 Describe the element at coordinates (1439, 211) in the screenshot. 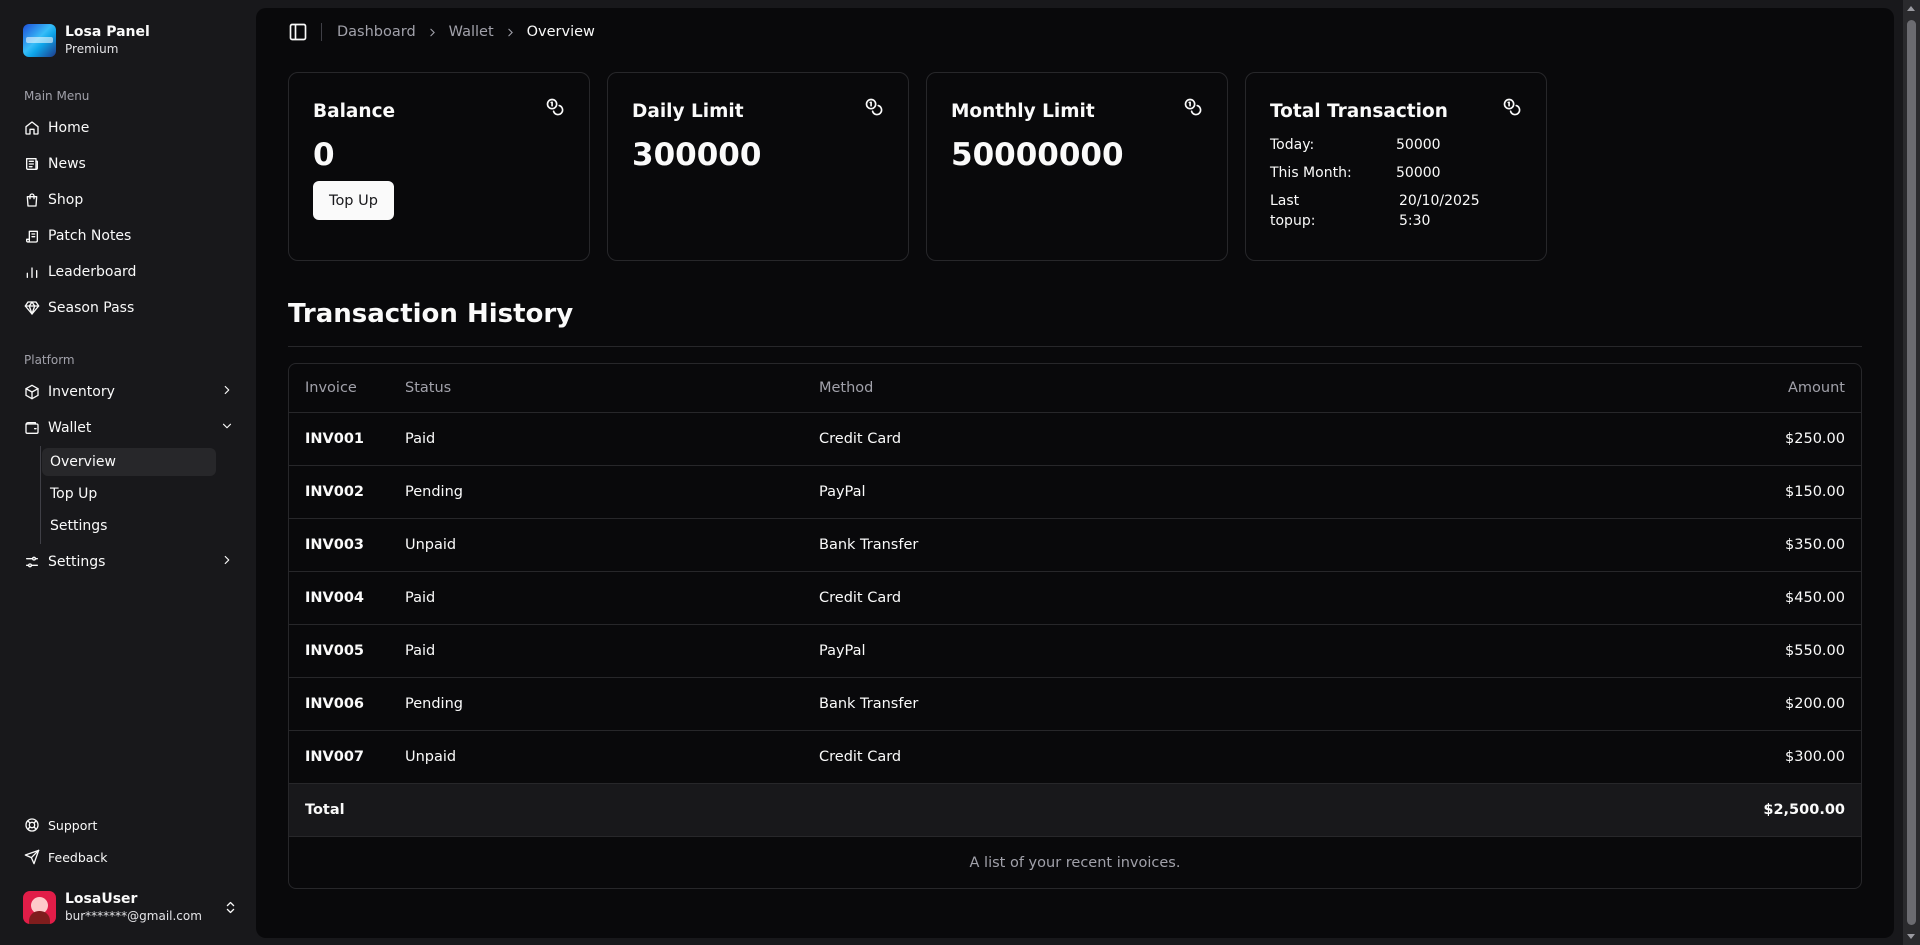

I see `last-topup-value: 20/10/2025 5:30` at that location.